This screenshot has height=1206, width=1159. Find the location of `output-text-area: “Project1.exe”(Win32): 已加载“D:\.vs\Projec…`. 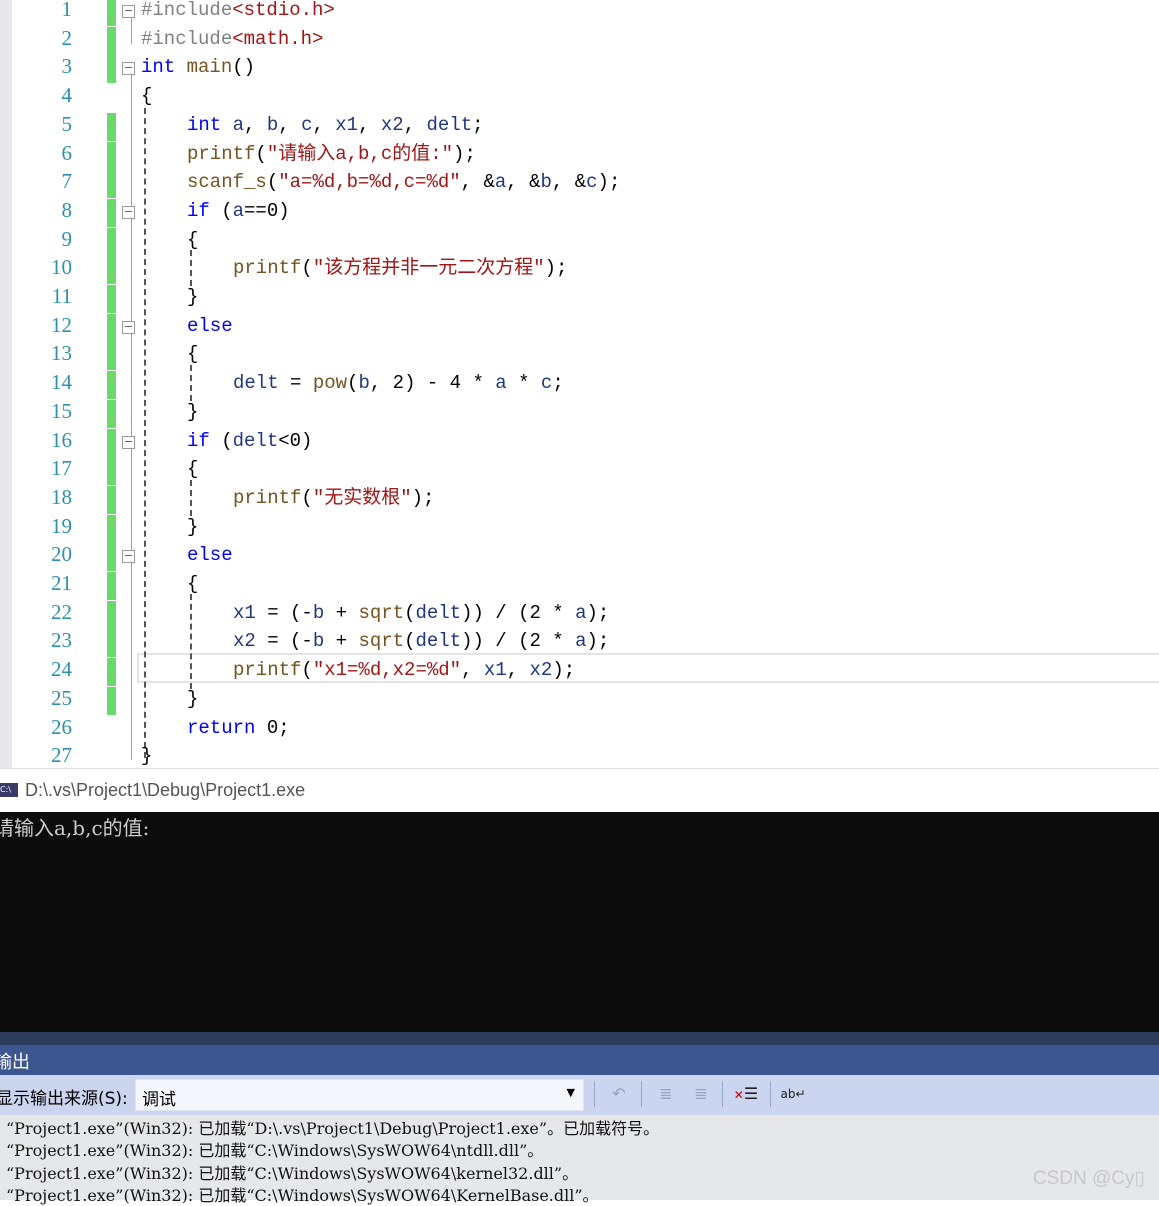

output-text-area: “Project1.exe”(Win32): 已加载“D:\.vs\Projec… is located at coordinates (579, 1160).